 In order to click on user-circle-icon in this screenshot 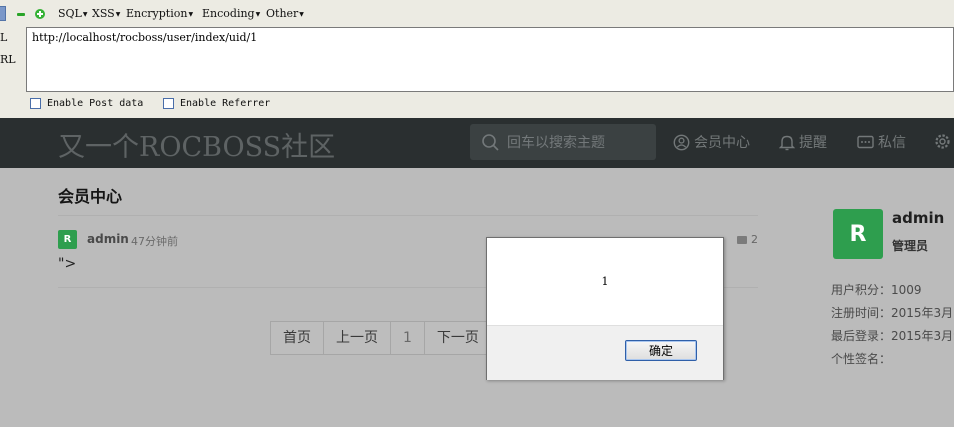, I will do `click(681, 142)`.